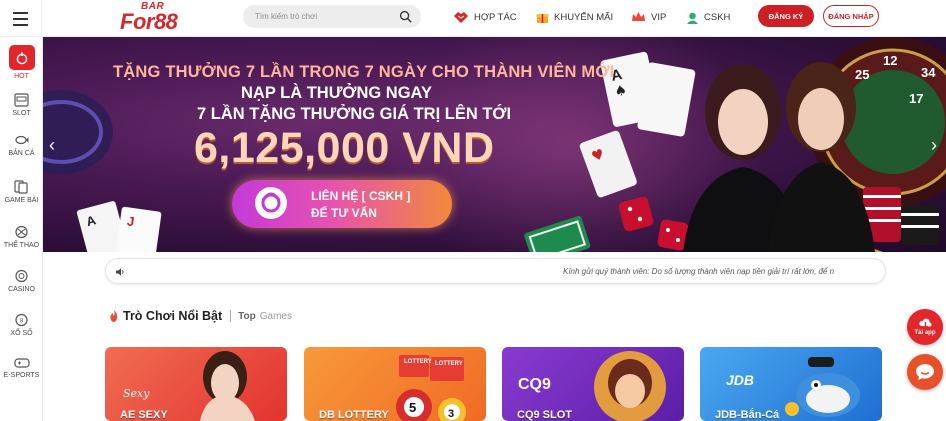 Image resolution: width=946 pixels, height=421 pixels. I want to click on nav-label: VIP, so click(659, 17).